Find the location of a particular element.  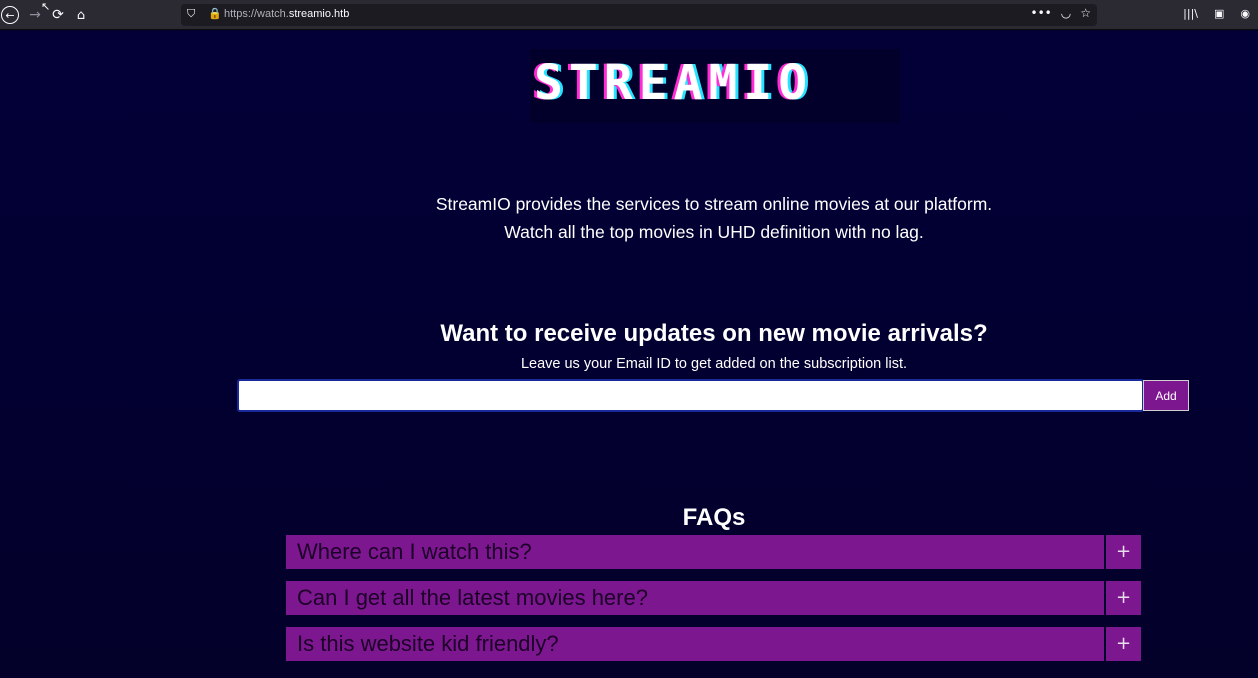

toolbar-right-tools: |||\ ▣ ◉ is located at coordinates (1216, 13).